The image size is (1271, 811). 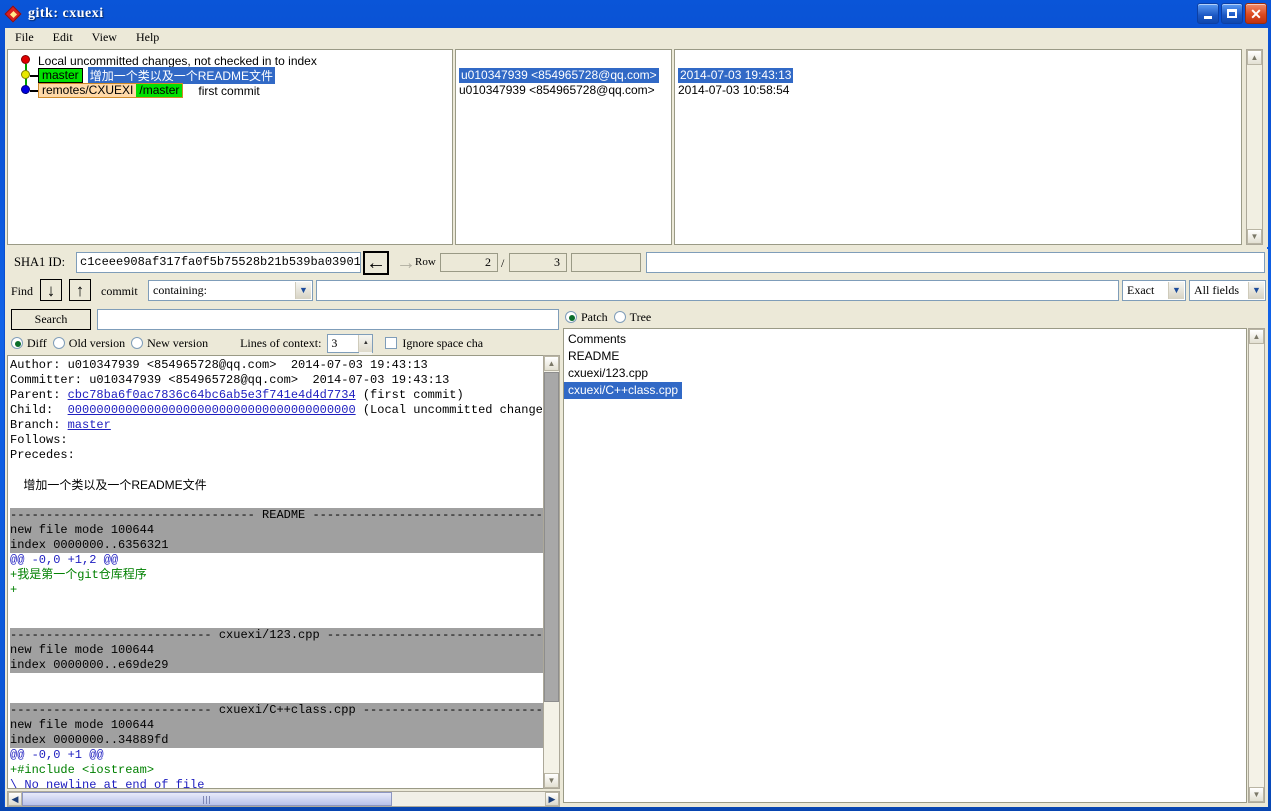 I want to click on scrollbar-grip, so click(x=207, y=800).